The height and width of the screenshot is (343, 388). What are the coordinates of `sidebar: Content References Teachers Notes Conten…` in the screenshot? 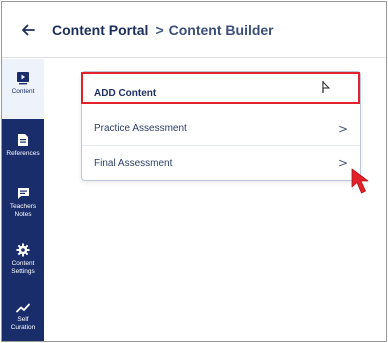 It's located at (23, 200).